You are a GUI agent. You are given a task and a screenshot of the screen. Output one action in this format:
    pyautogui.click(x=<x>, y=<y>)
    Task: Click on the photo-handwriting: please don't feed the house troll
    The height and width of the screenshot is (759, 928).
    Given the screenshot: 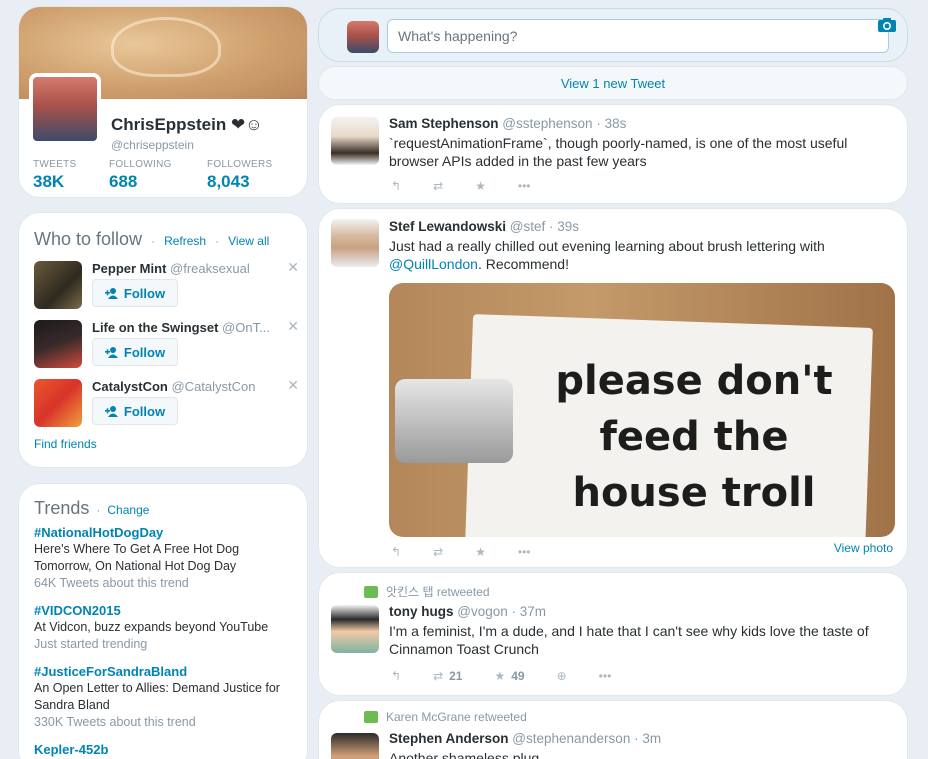 What is the action you would take?
    pyautogui.click(x=694, y=437)
    